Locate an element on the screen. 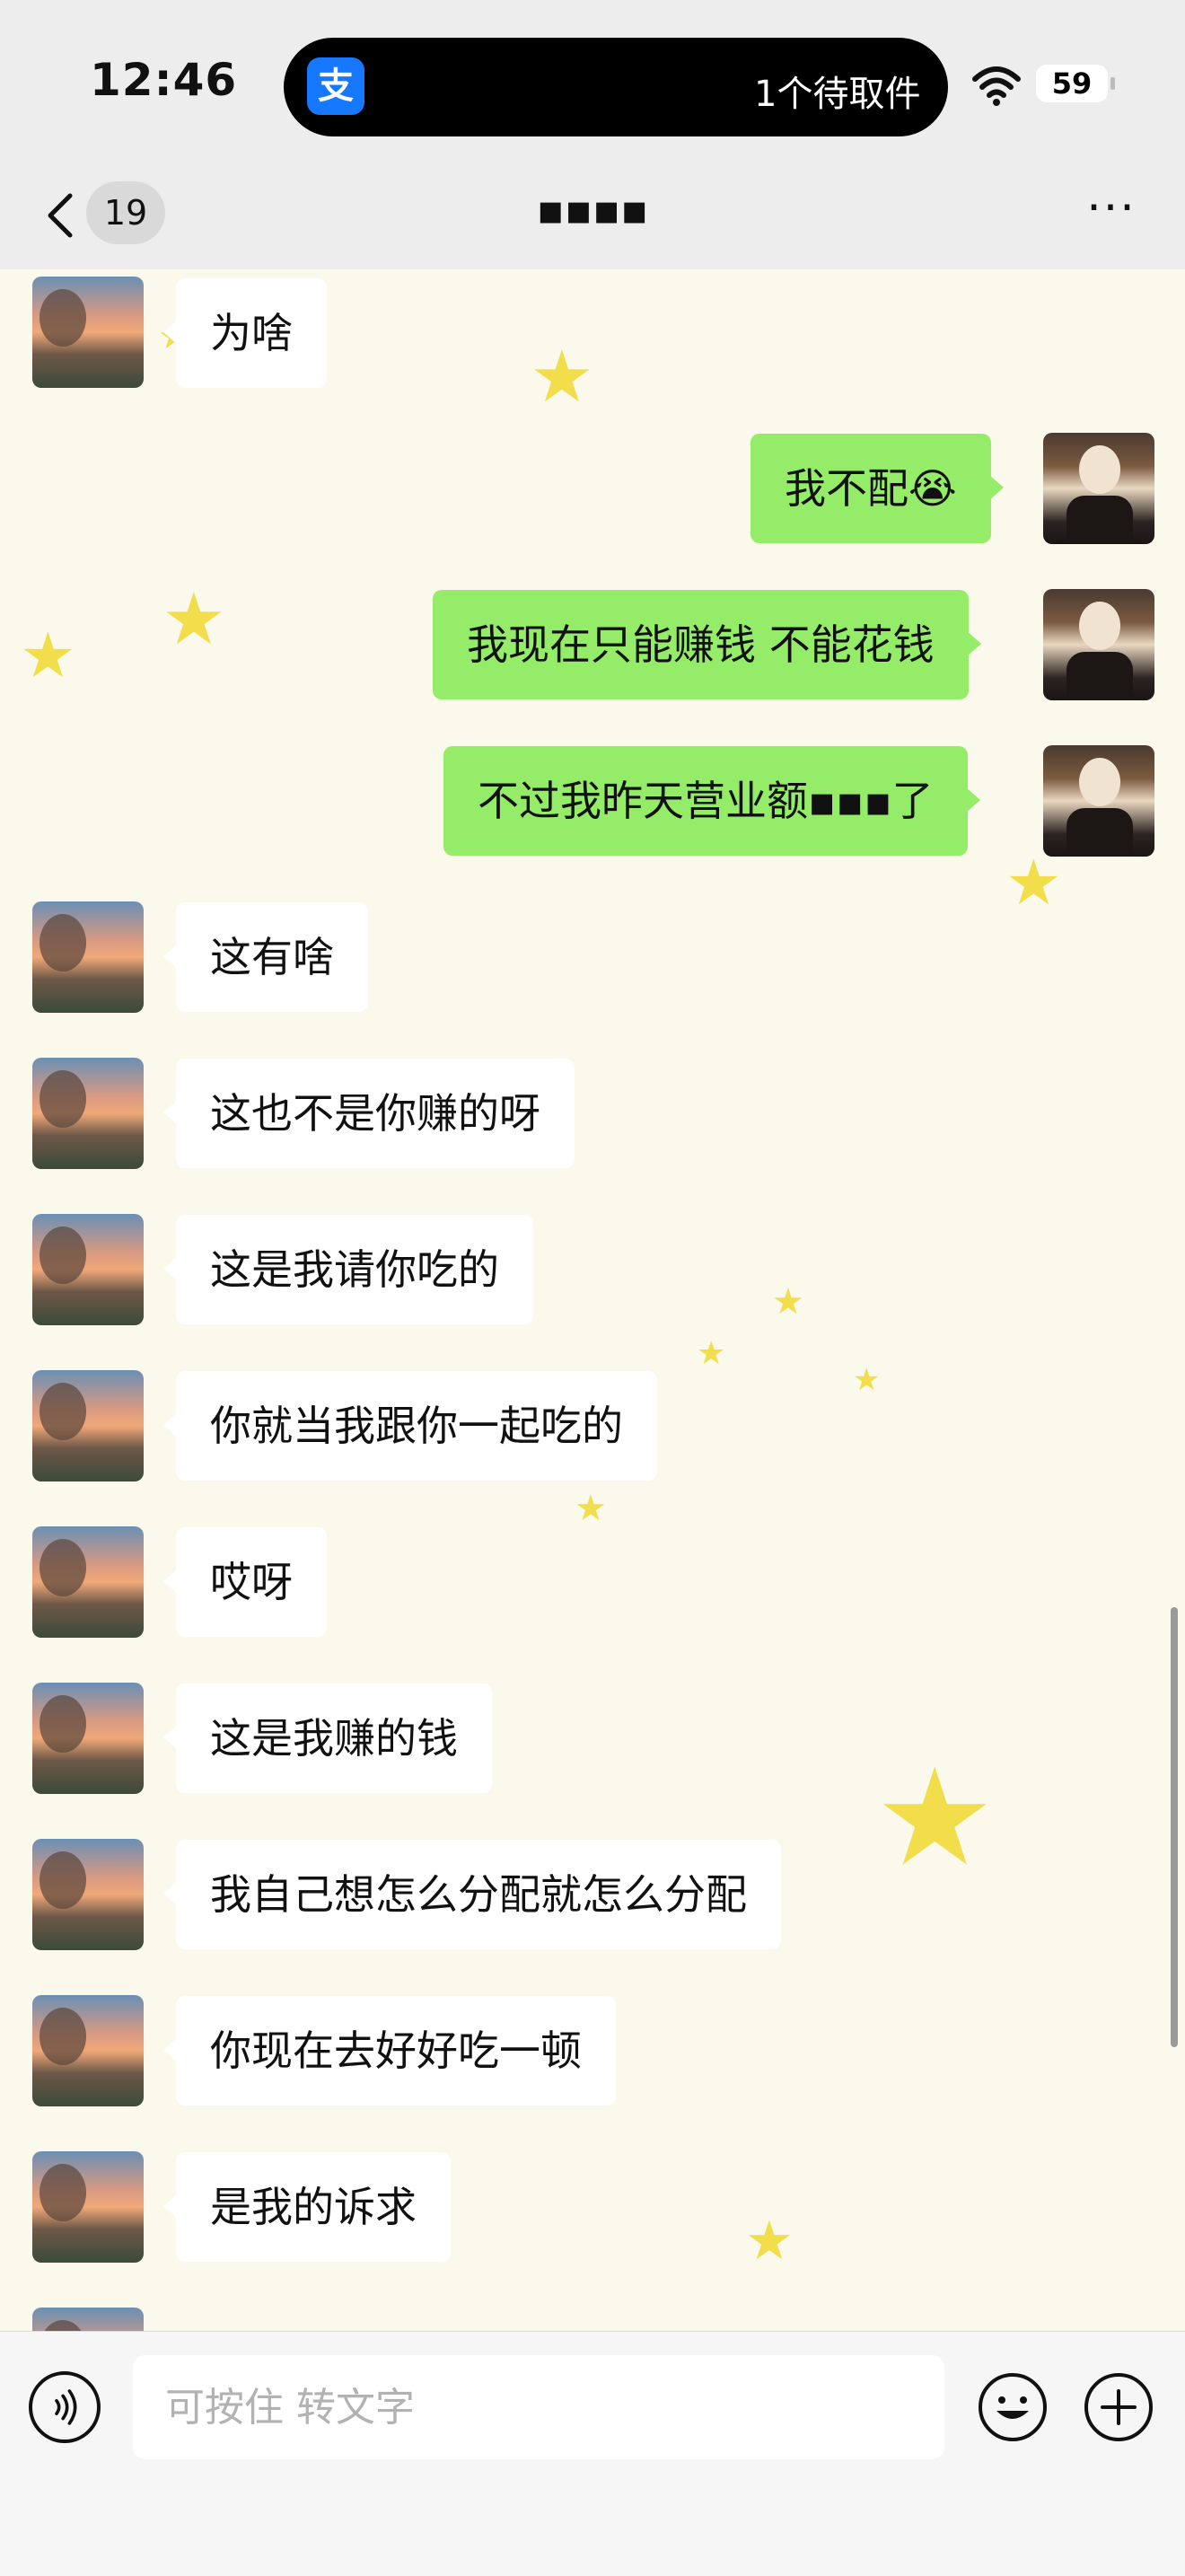  emoji-icon is located at coordinates (1013, 2407).